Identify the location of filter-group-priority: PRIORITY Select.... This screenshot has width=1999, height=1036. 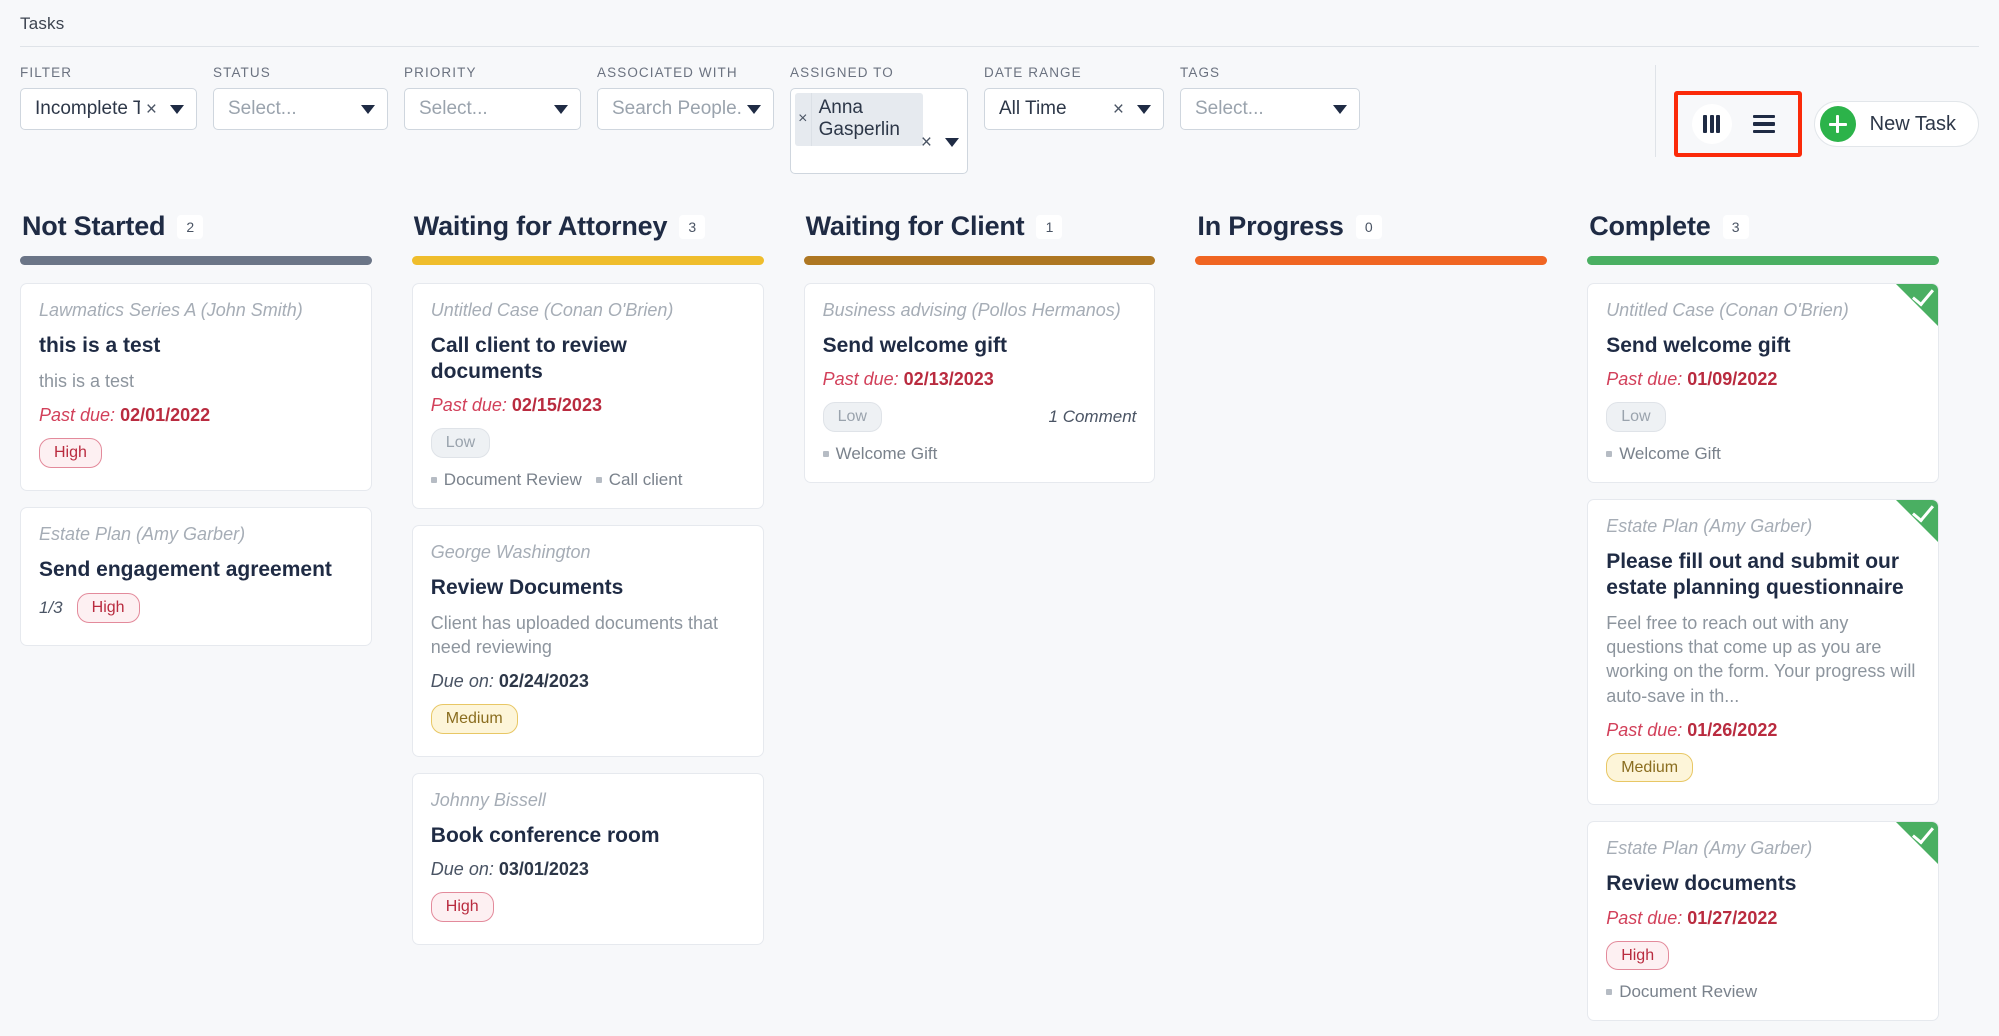
(492, 97).